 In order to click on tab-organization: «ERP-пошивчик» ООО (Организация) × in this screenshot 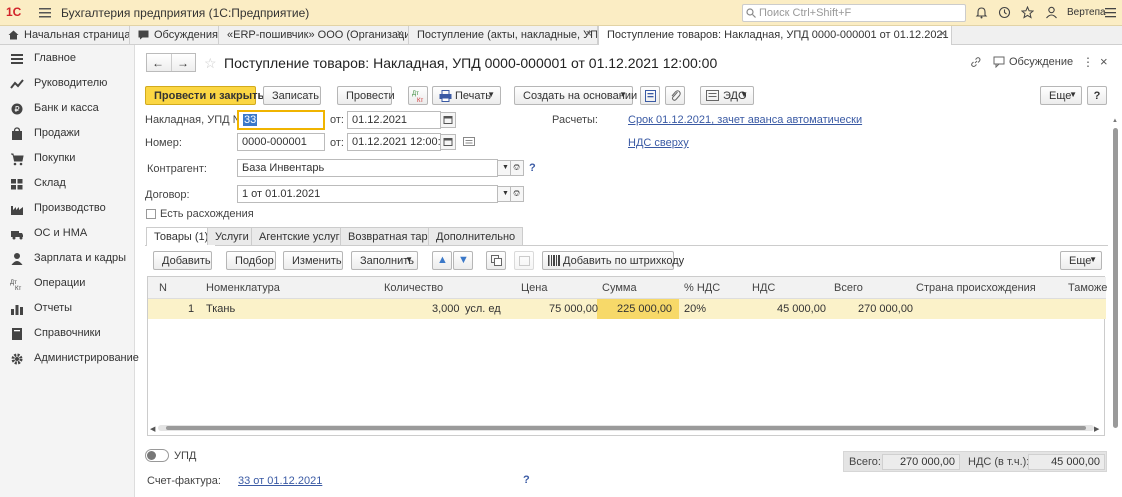, I will do `click(314, 35)`.